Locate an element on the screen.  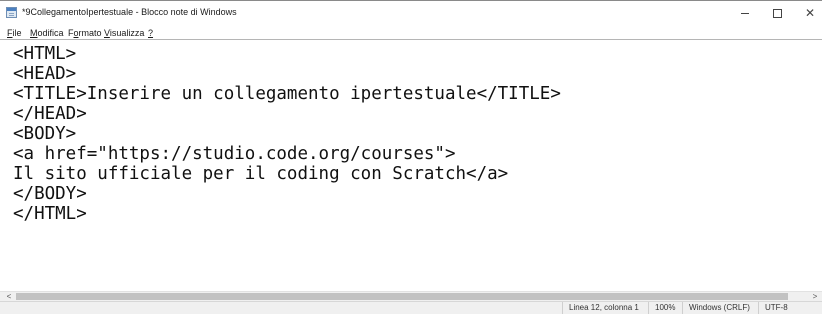
menu-help: ? is located at coordinates (150, 33).